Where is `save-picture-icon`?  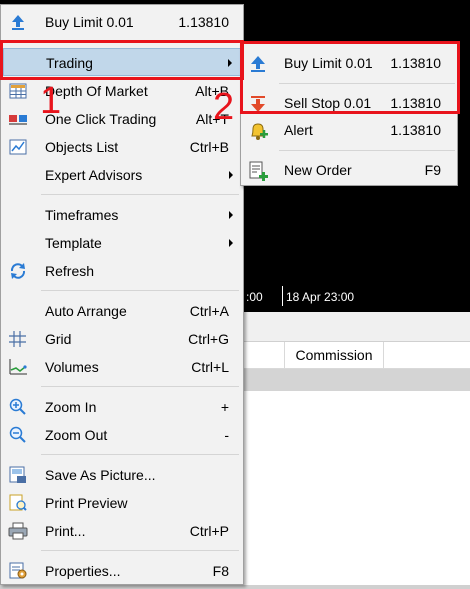 save-picture-icon is located at coordinates (18, 475).